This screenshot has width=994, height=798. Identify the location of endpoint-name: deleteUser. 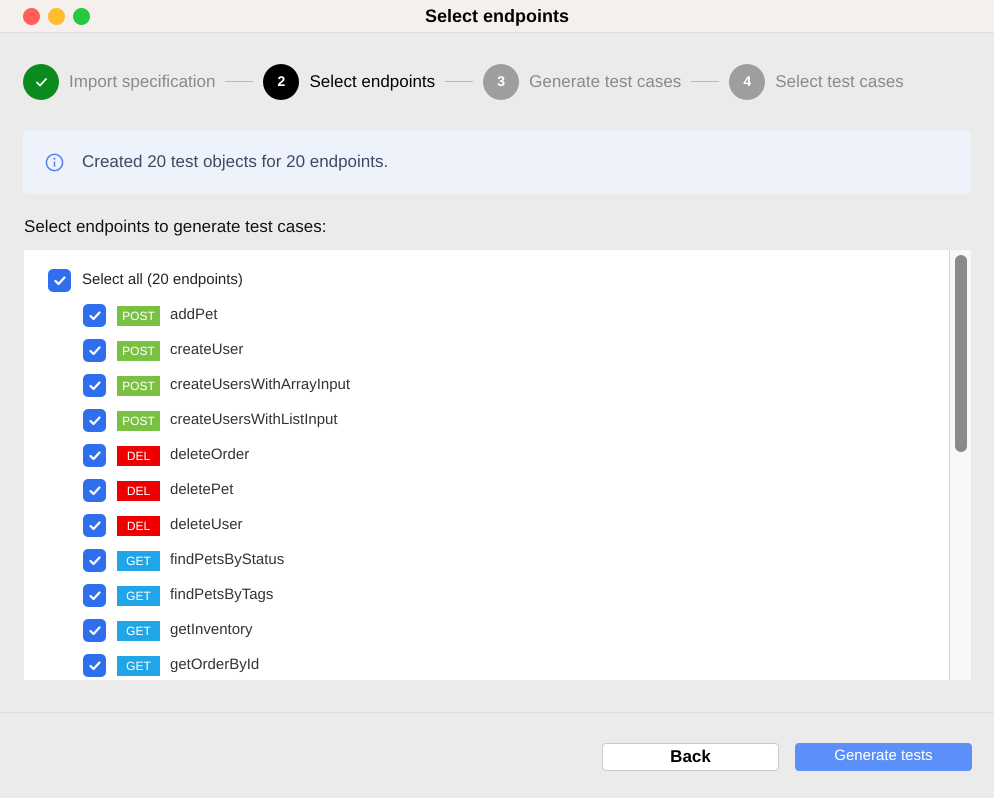
(206, 525).